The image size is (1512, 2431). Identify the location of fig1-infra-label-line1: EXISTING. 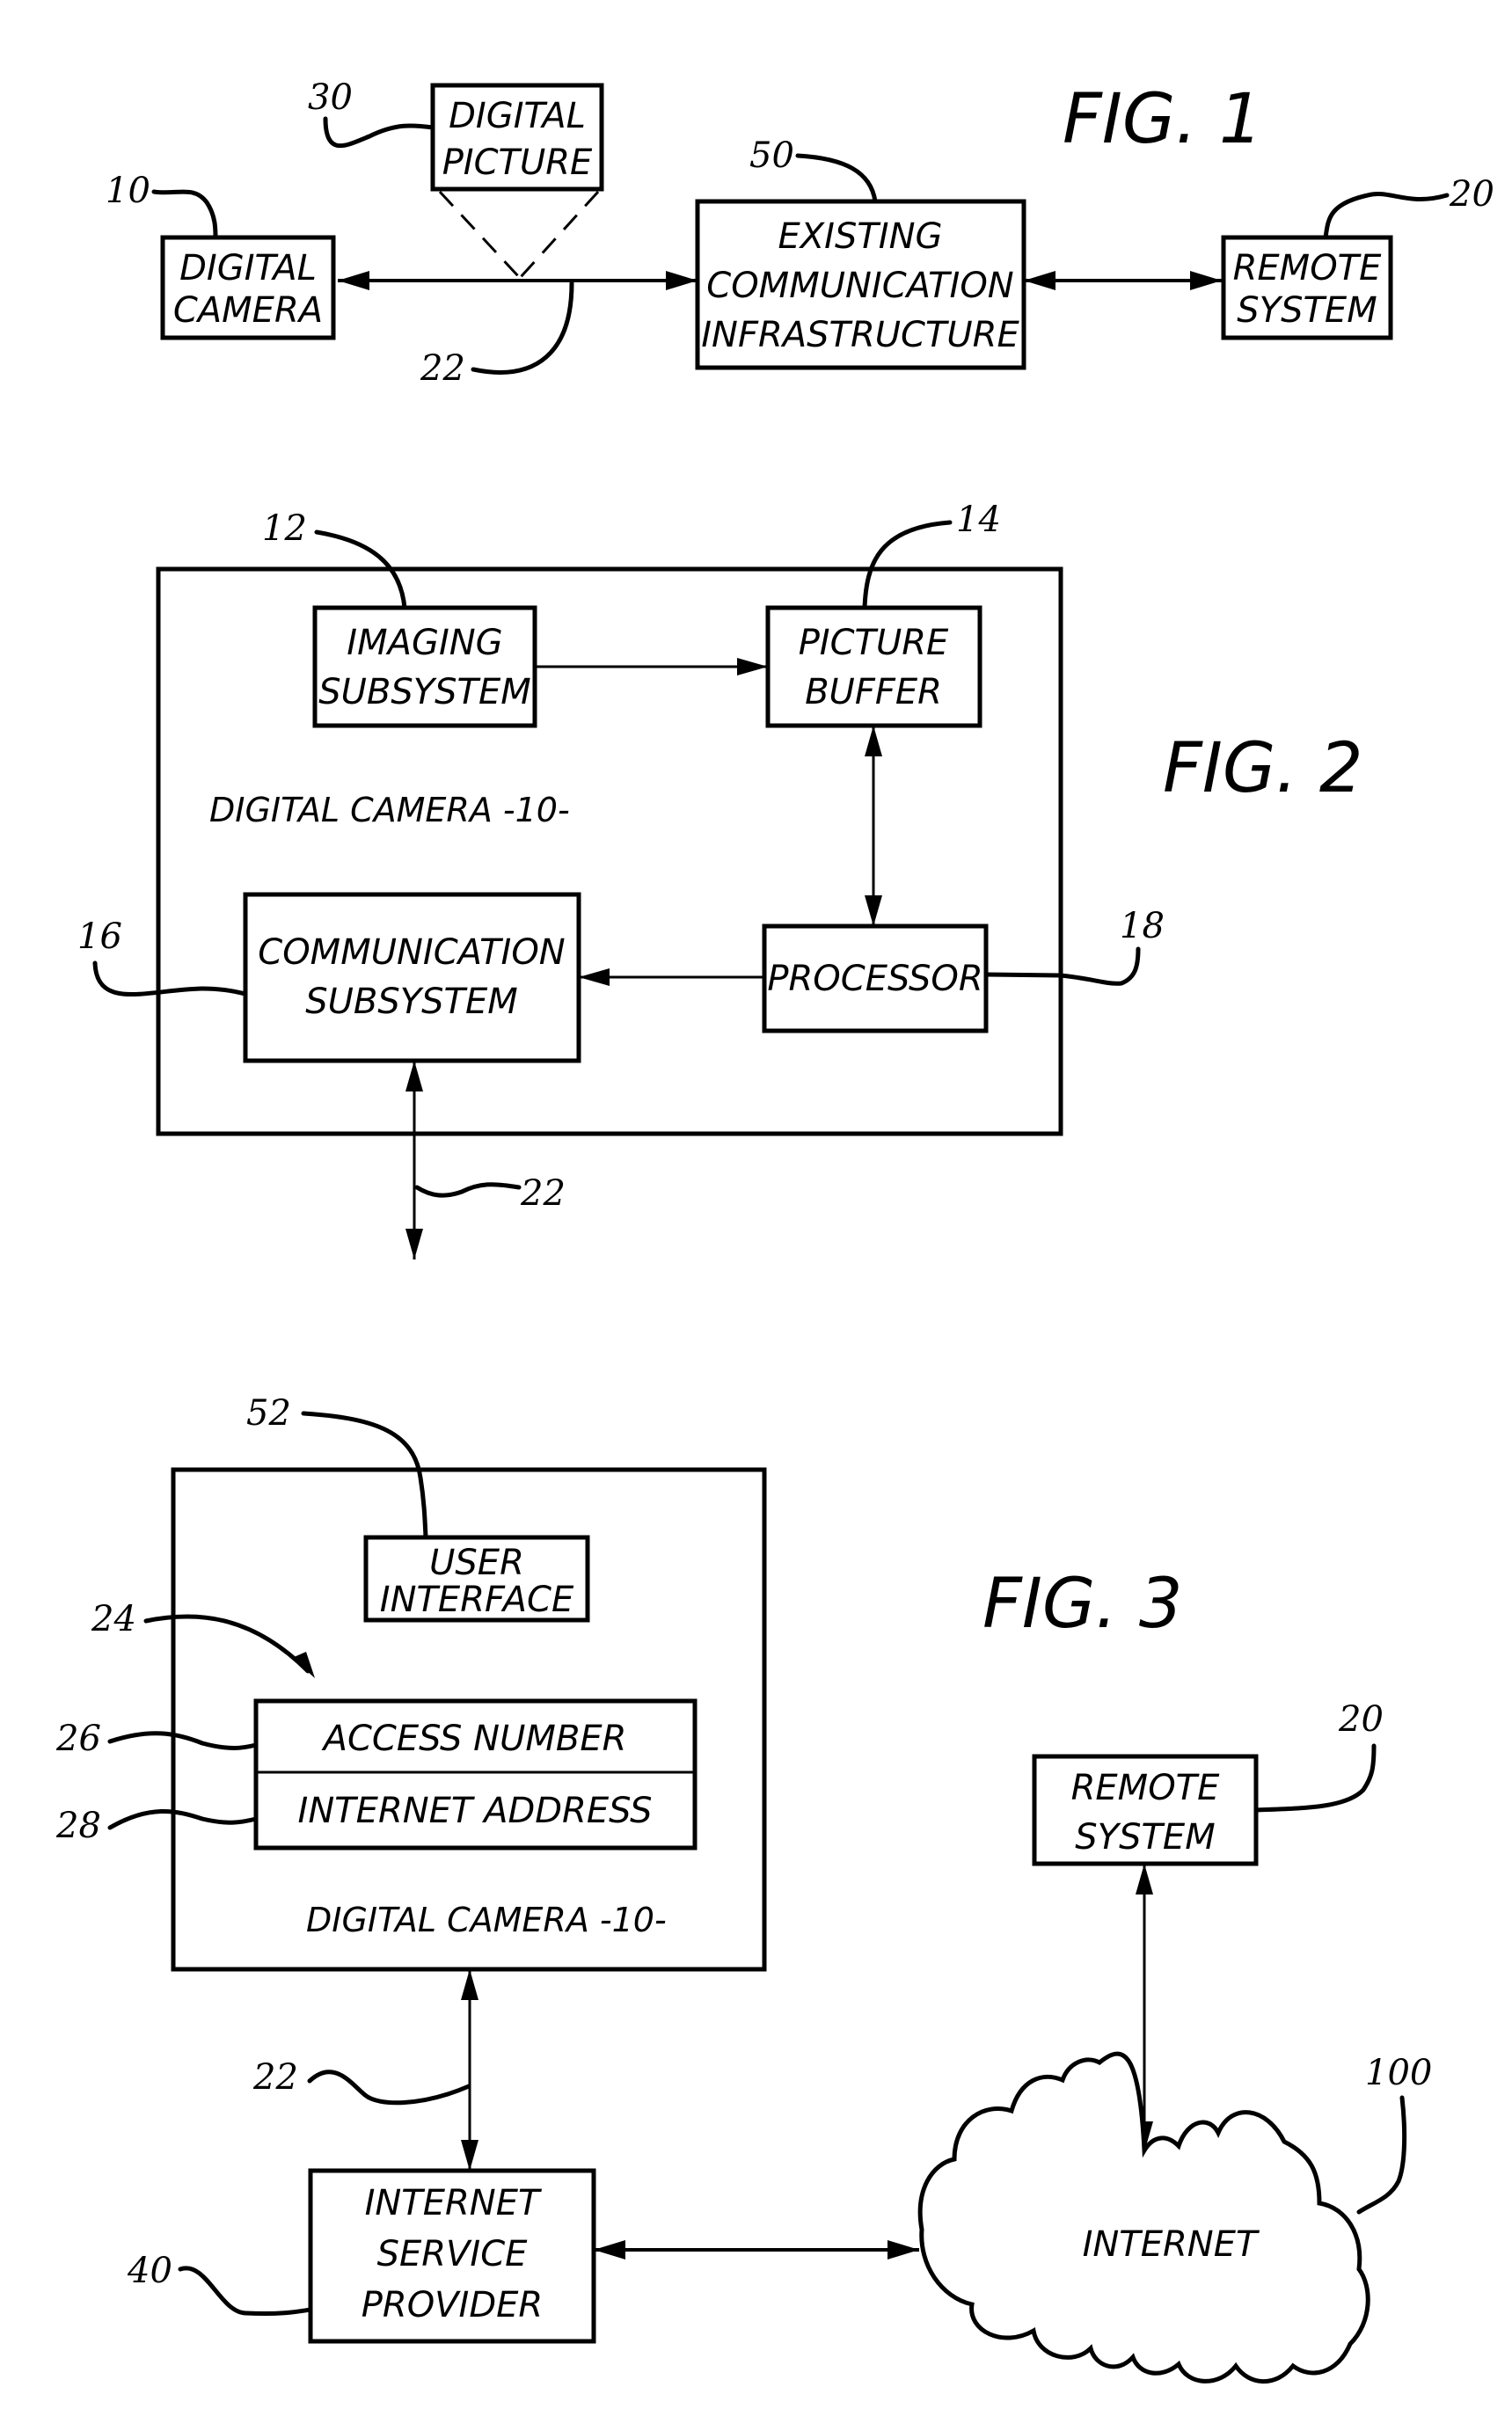
(860, 236).